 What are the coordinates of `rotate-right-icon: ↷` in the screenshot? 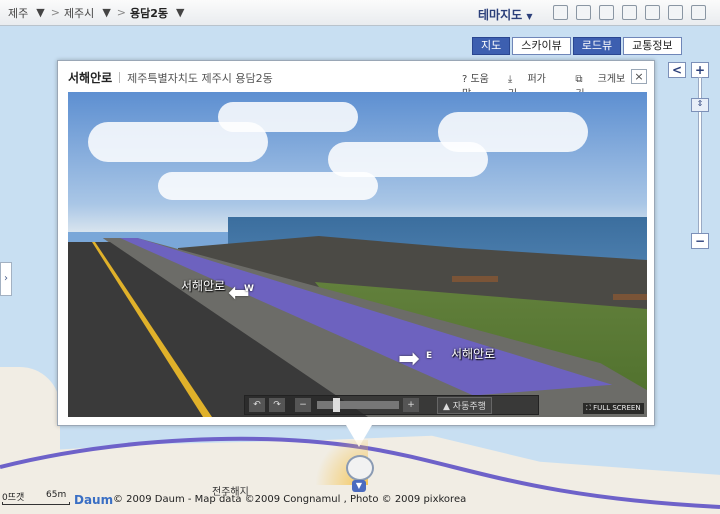 It's located at (277, 405).